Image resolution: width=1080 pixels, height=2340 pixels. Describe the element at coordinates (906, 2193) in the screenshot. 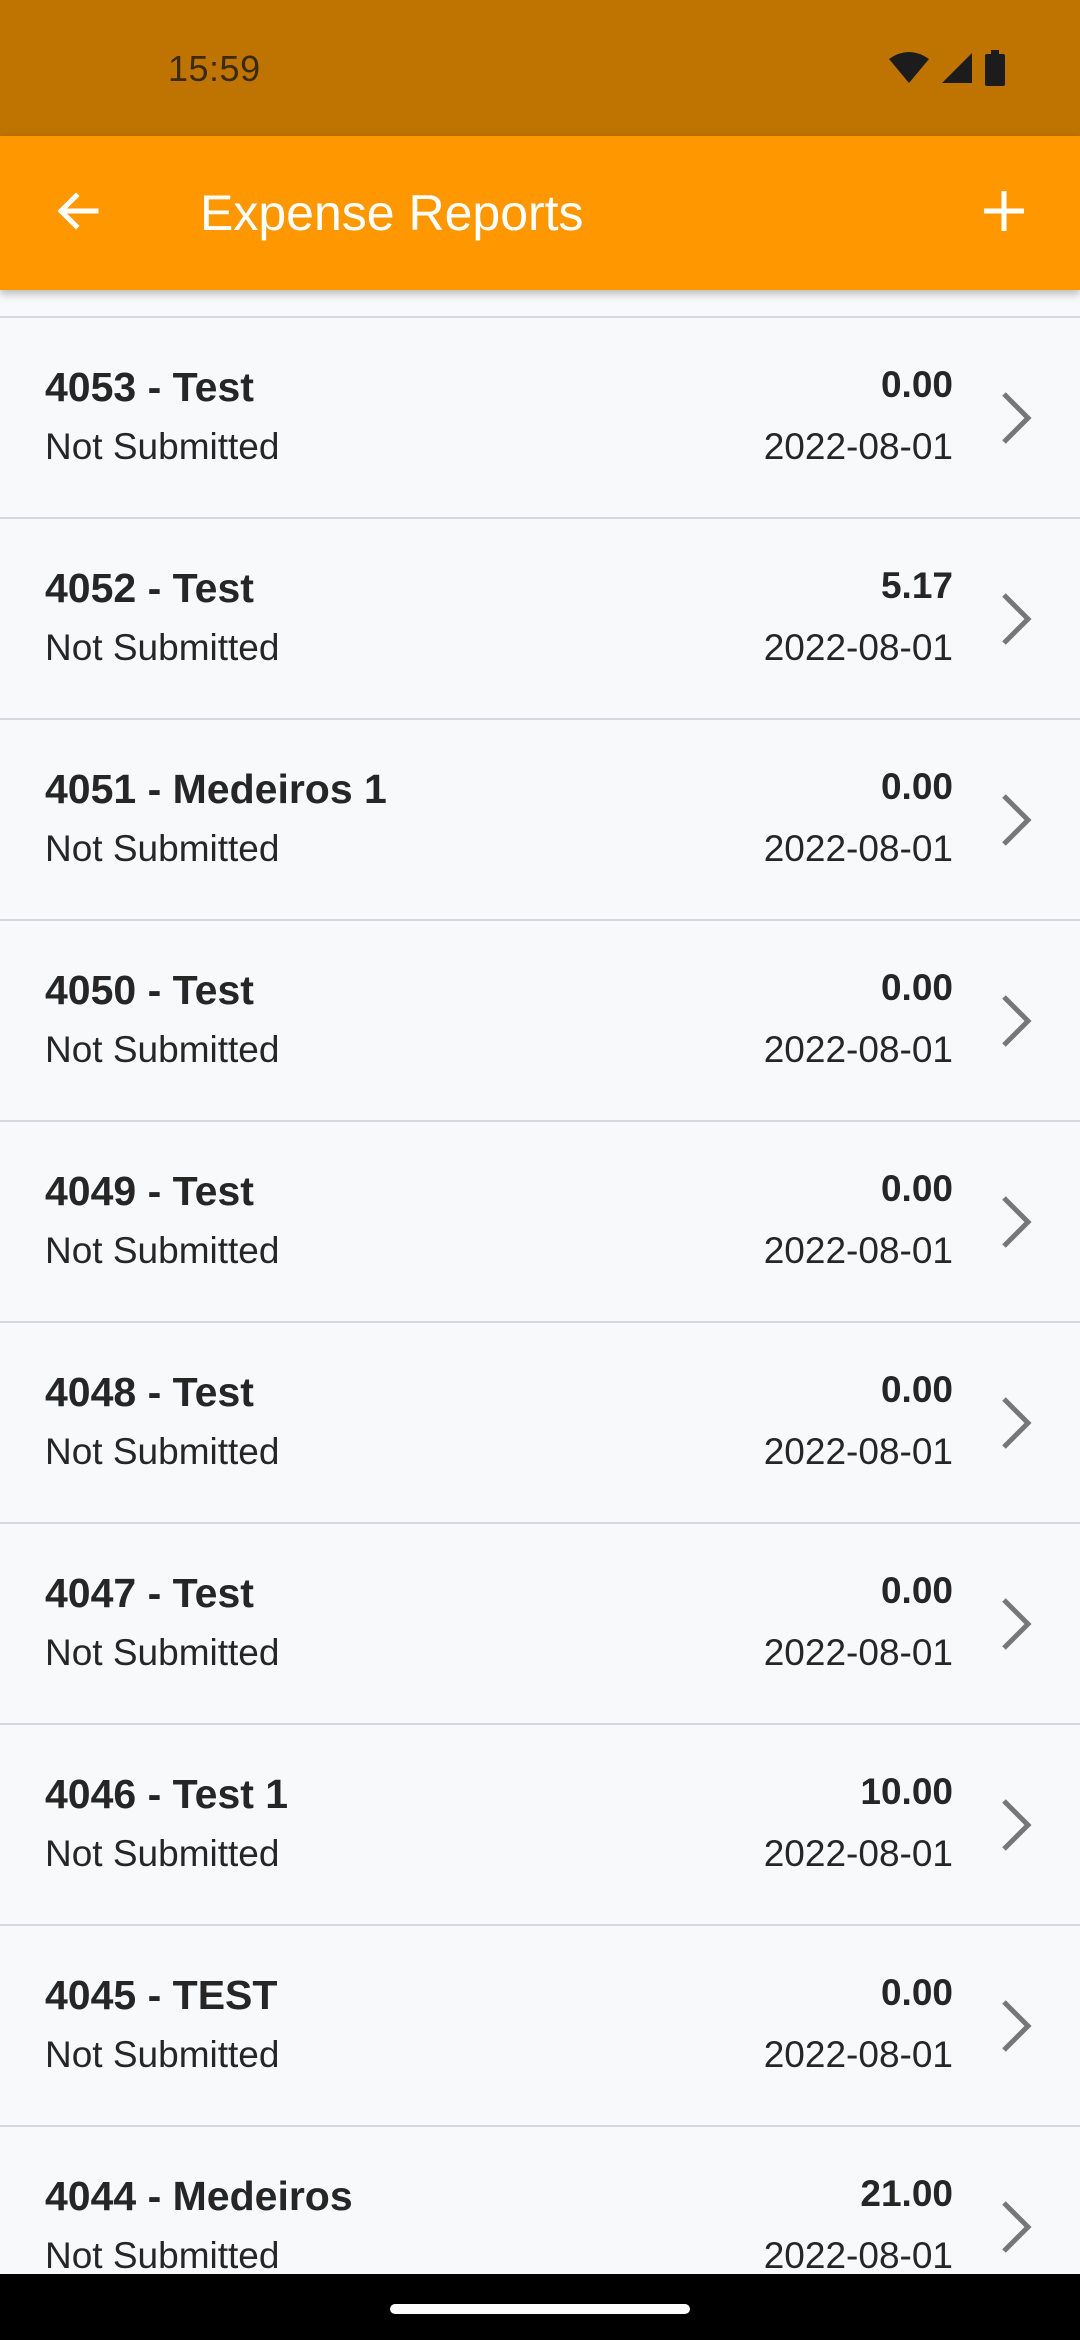

I see `report-amount: 21.00` at that location.